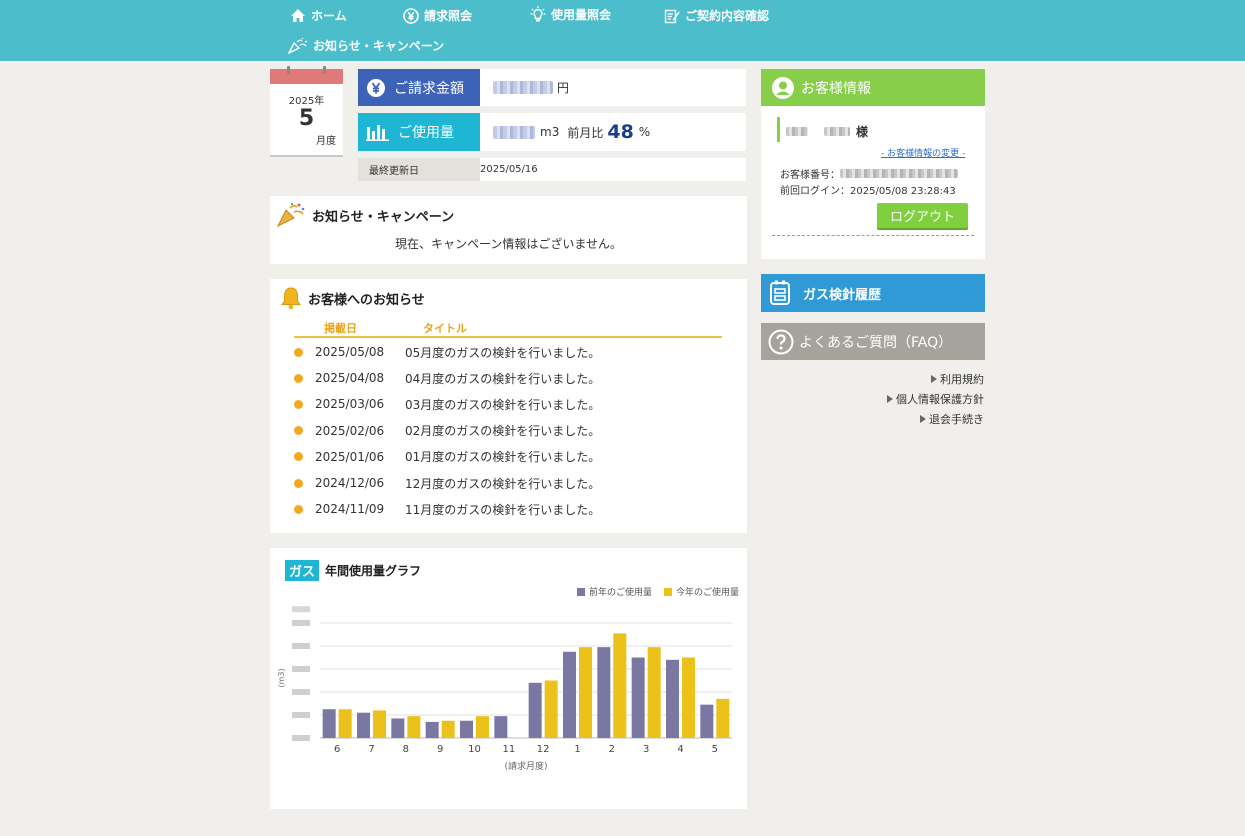 This screenshot has width=1245, height=836. What do you see at coordinates (581, 15) in the screenshot?
I see `nav-usage-label: 使用量照会` at bounding box center [581, 15].